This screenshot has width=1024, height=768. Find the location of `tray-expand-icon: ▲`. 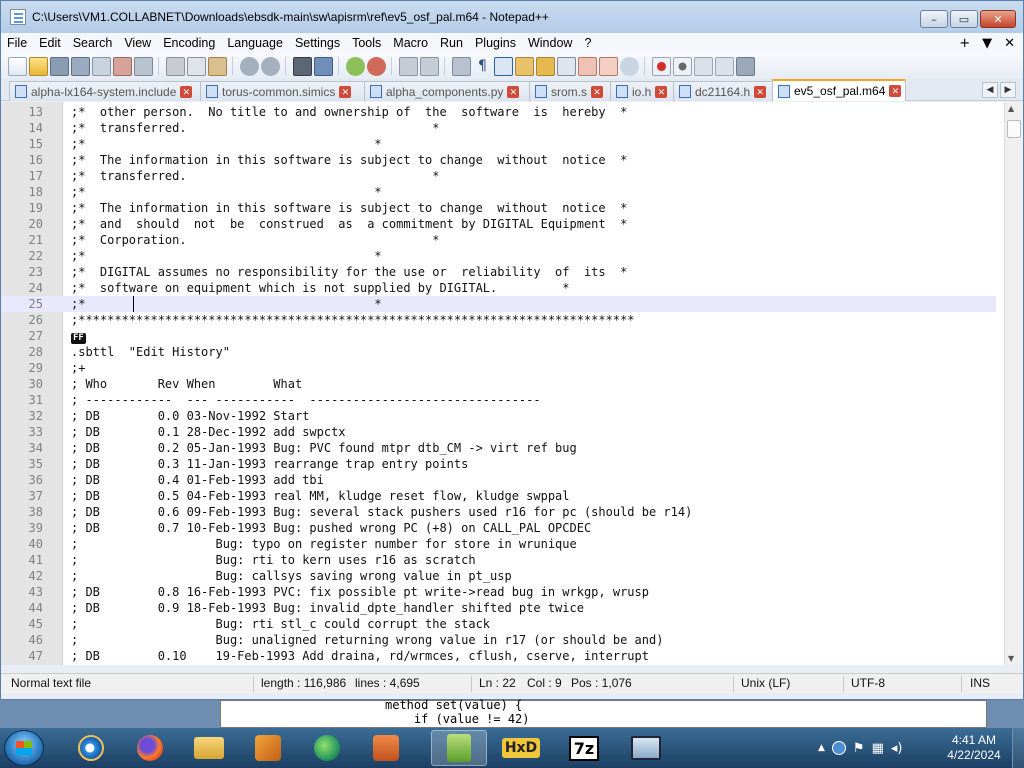

tray-expand-icon: ▲ is located at coordinates (821, 748).